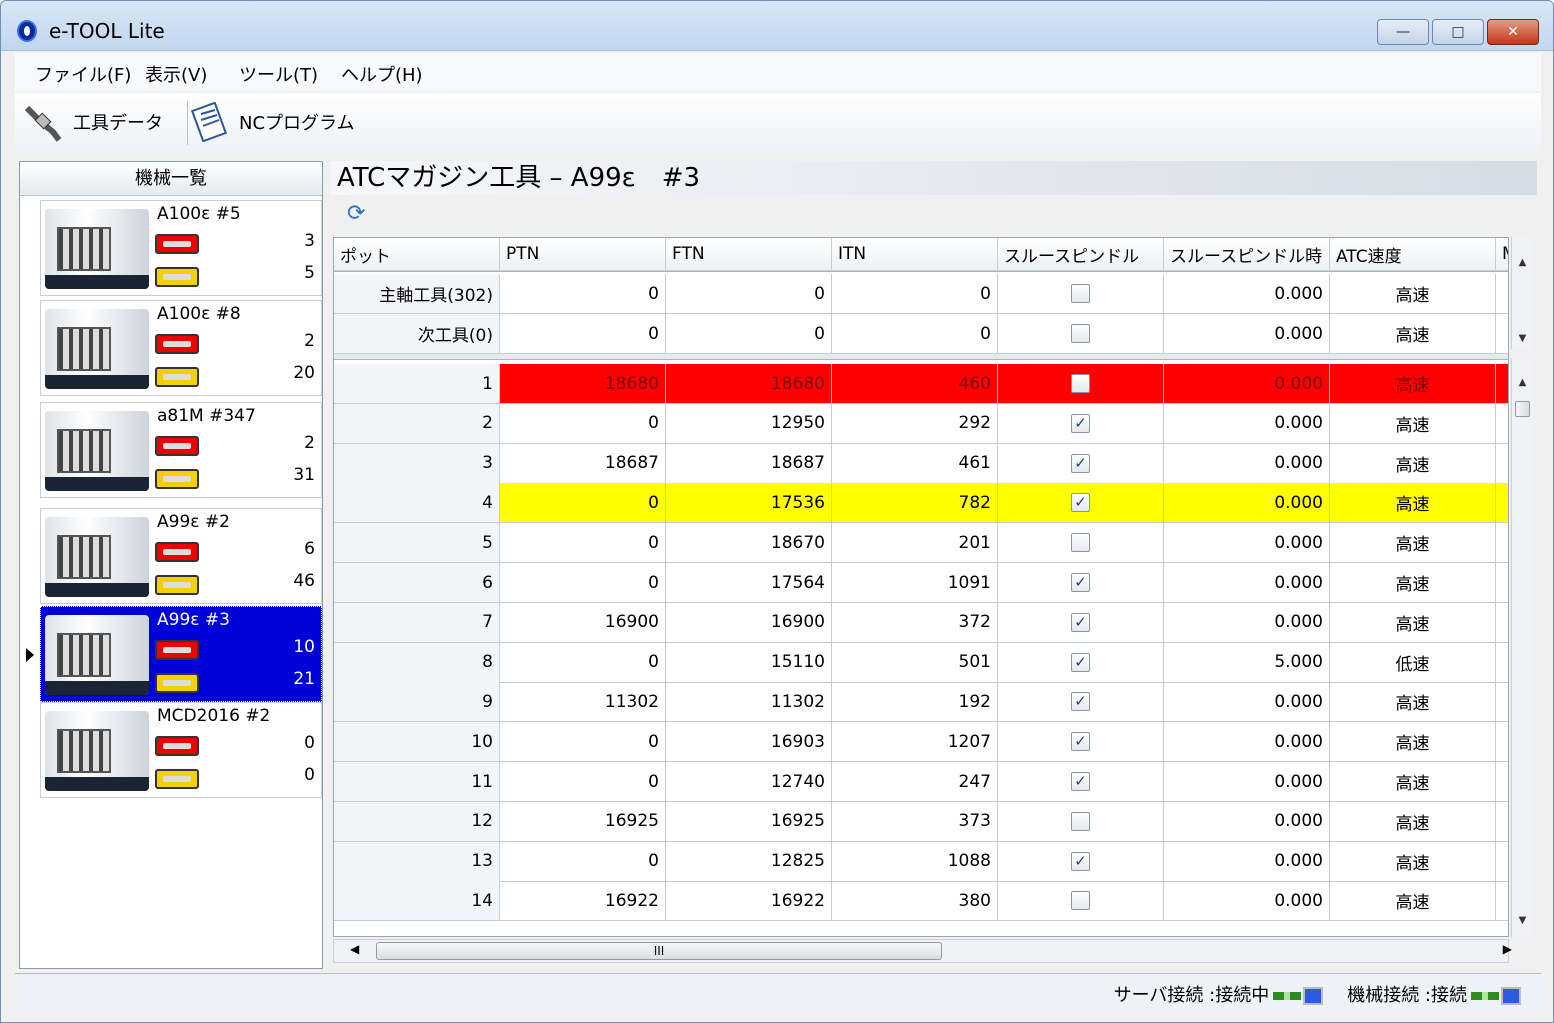  Describe the element at coordinates (921, 782) in the screenshot. I see `table-row: 11 0 12740 247 ✓ 0.000 高速` at that location.